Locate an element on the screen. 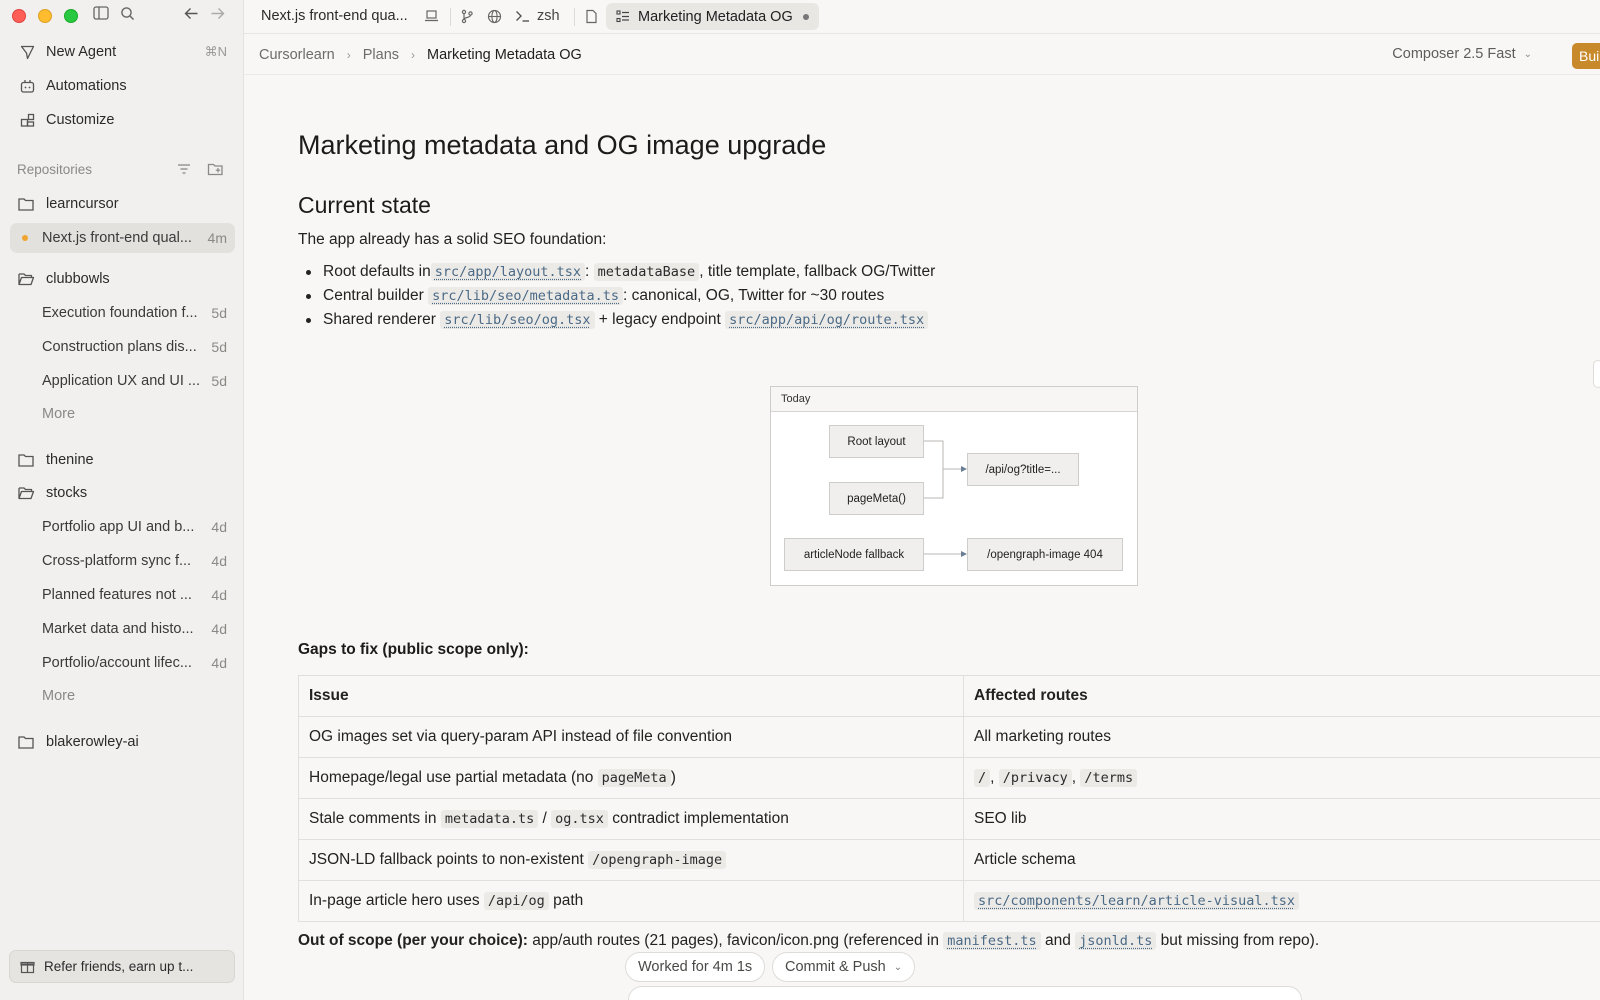  commit-push-button: Commit & Push ⌄ is located at coordinates (844, 967).